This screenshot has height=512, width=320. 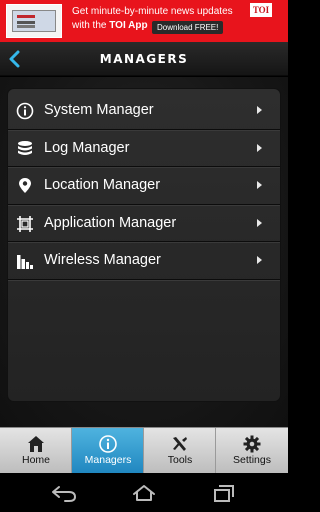 I want to click on page-title: MANAGERS, so click(x=144, y=59).